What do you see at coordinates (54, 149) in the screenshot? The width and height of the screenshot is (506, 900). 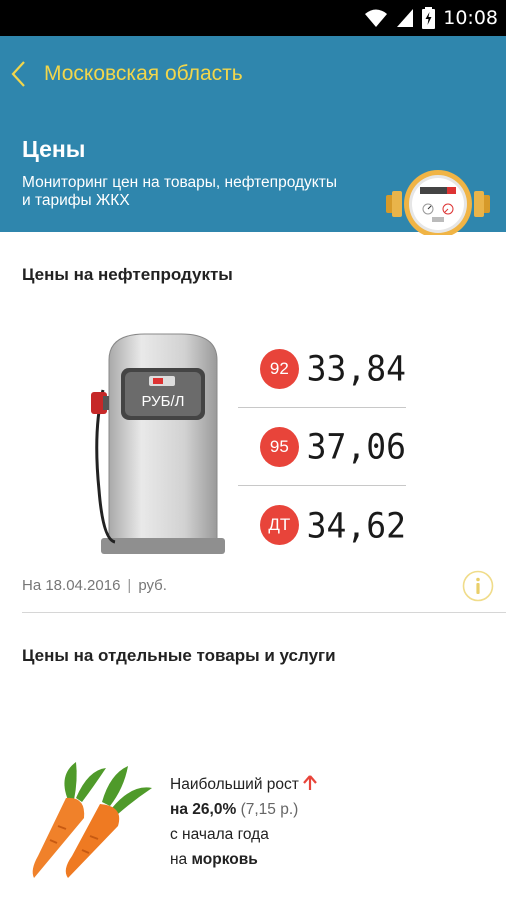 I see `page-title: Цены` at bounding box center [54, 149].